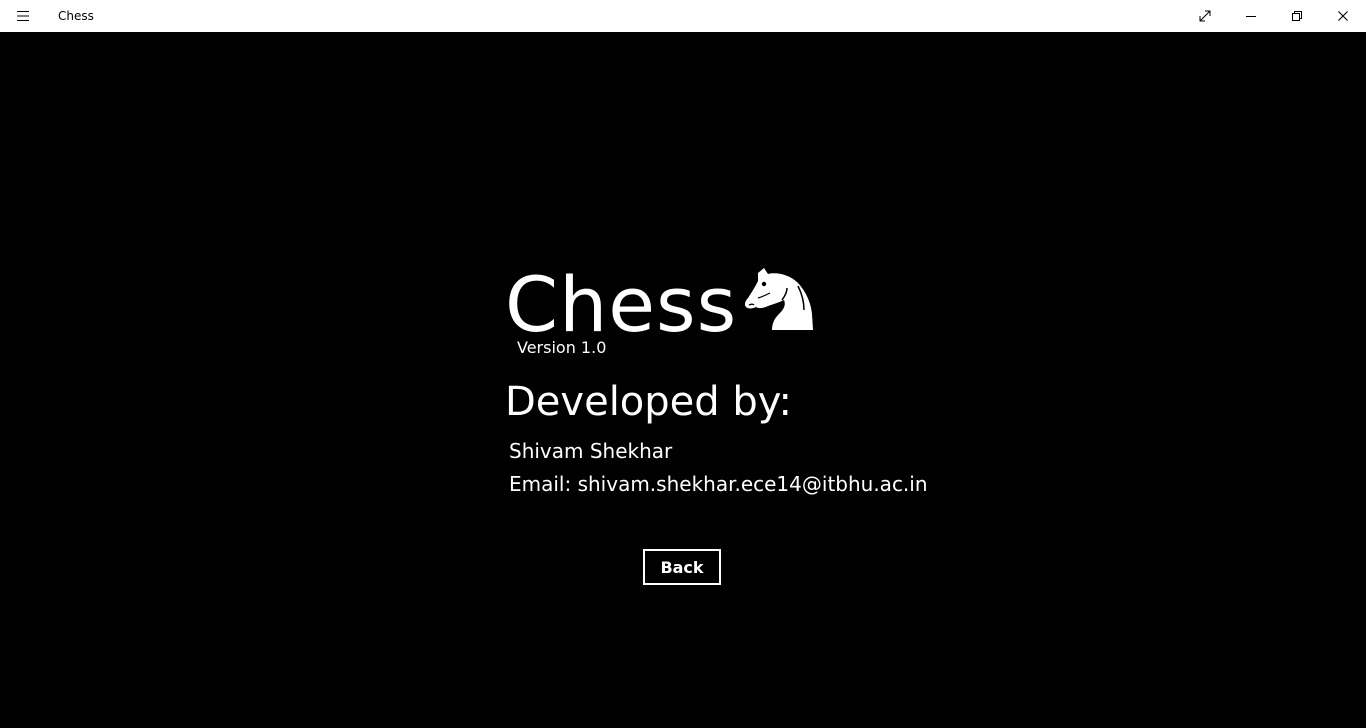 Image resolution: width=1366 pixels, height=728 pixels. I want to click on developed-by-heading: Developed by:, so click(649, 402).